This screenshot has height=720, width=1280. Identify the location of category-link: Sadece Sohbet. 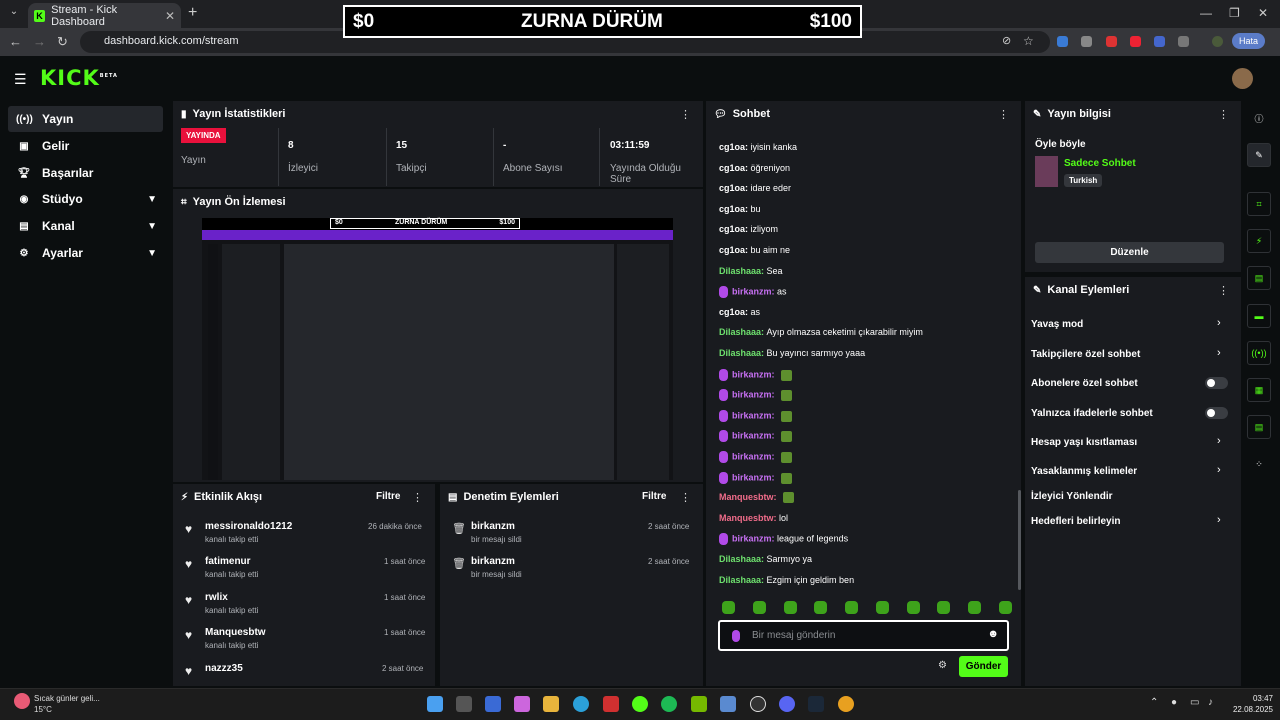
(1100, 163).